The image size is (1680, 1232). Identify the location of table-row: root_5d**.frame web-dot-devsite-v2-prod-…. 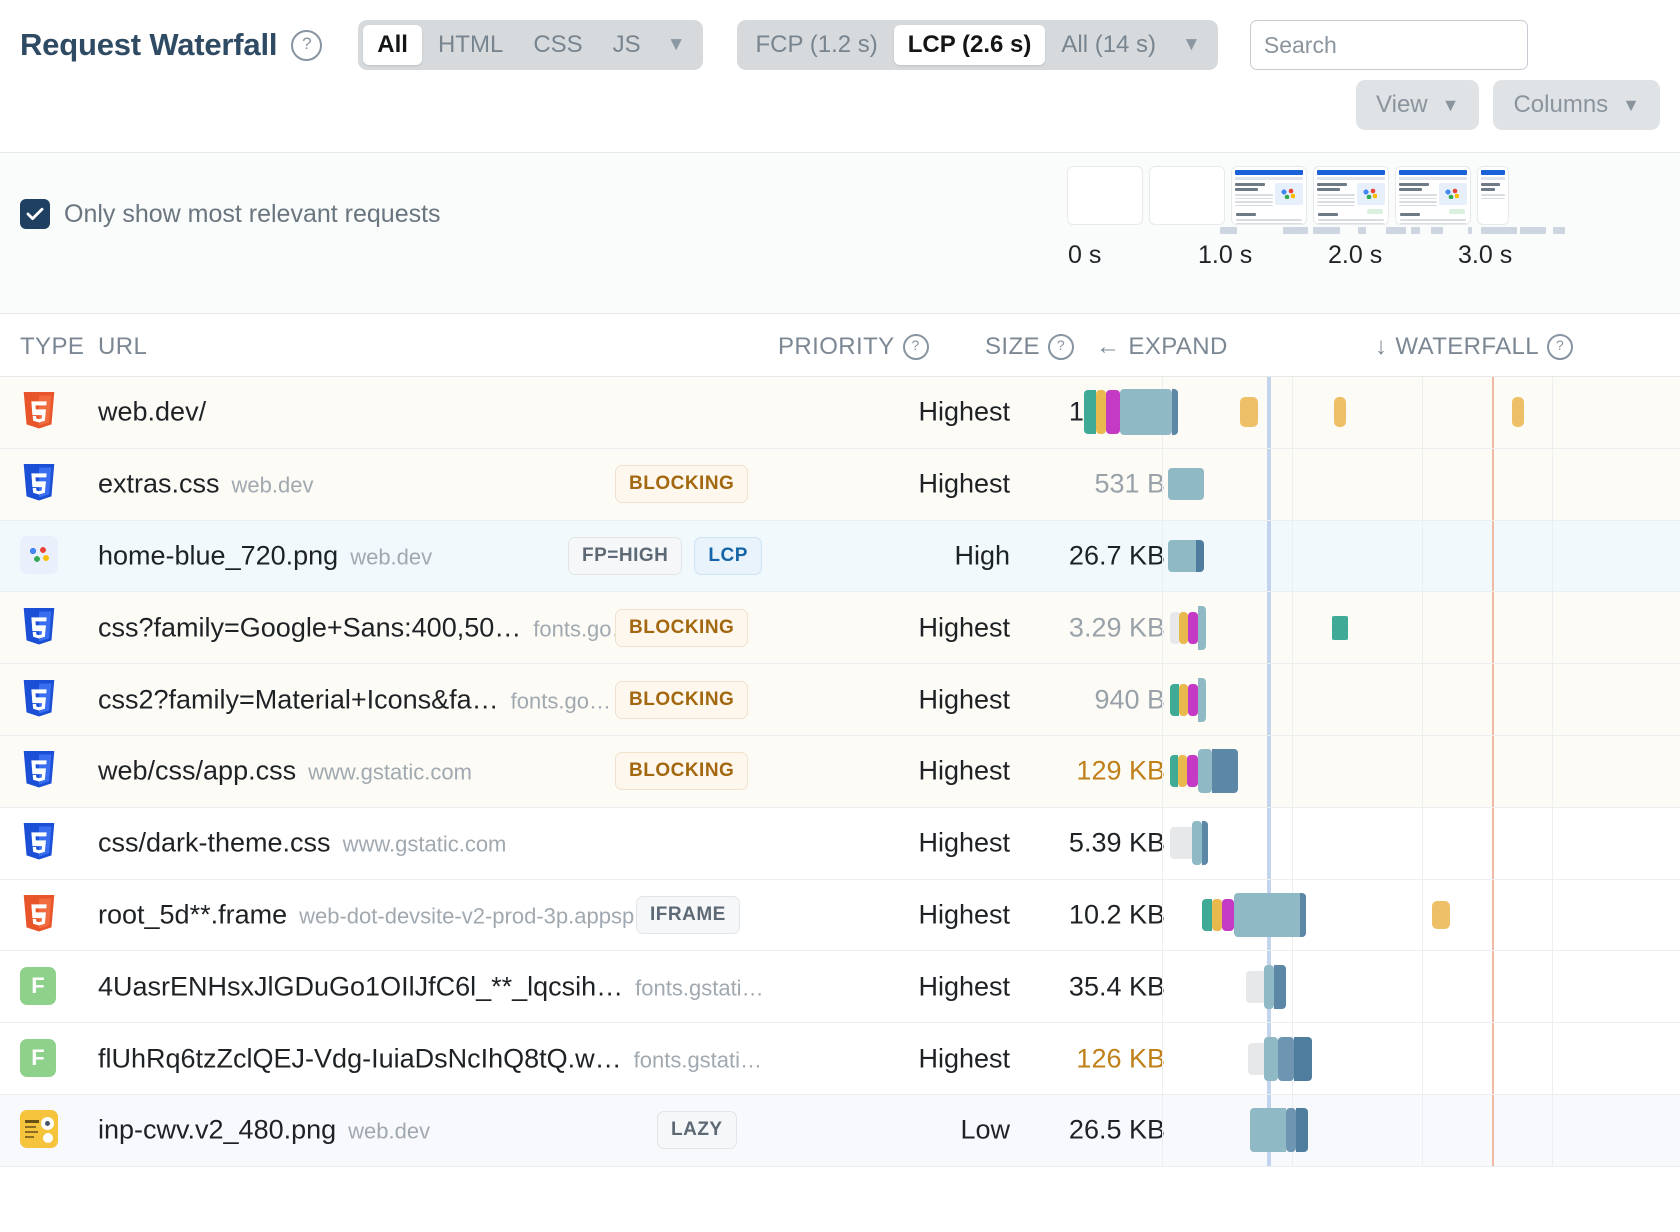
(840, 915).